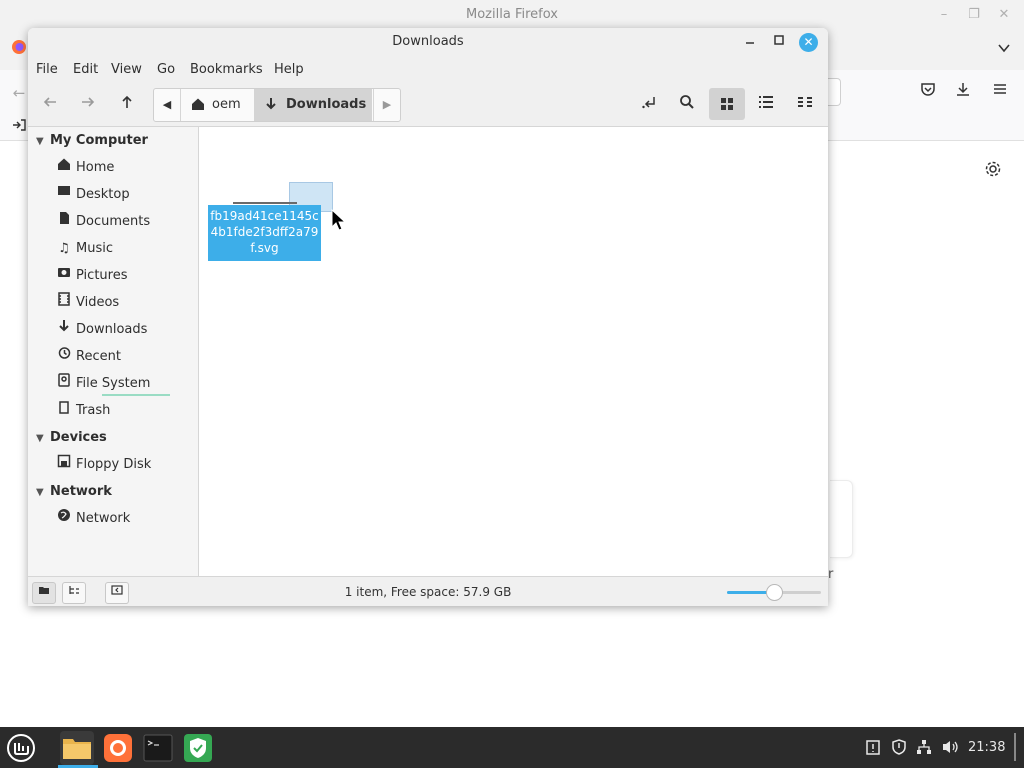 The height and width of the screenshot is (778, 1024). What do you see at coordinates (289, 69) in the screenshot?
I see `menu-help: Help` at bounding box center [289, 69].